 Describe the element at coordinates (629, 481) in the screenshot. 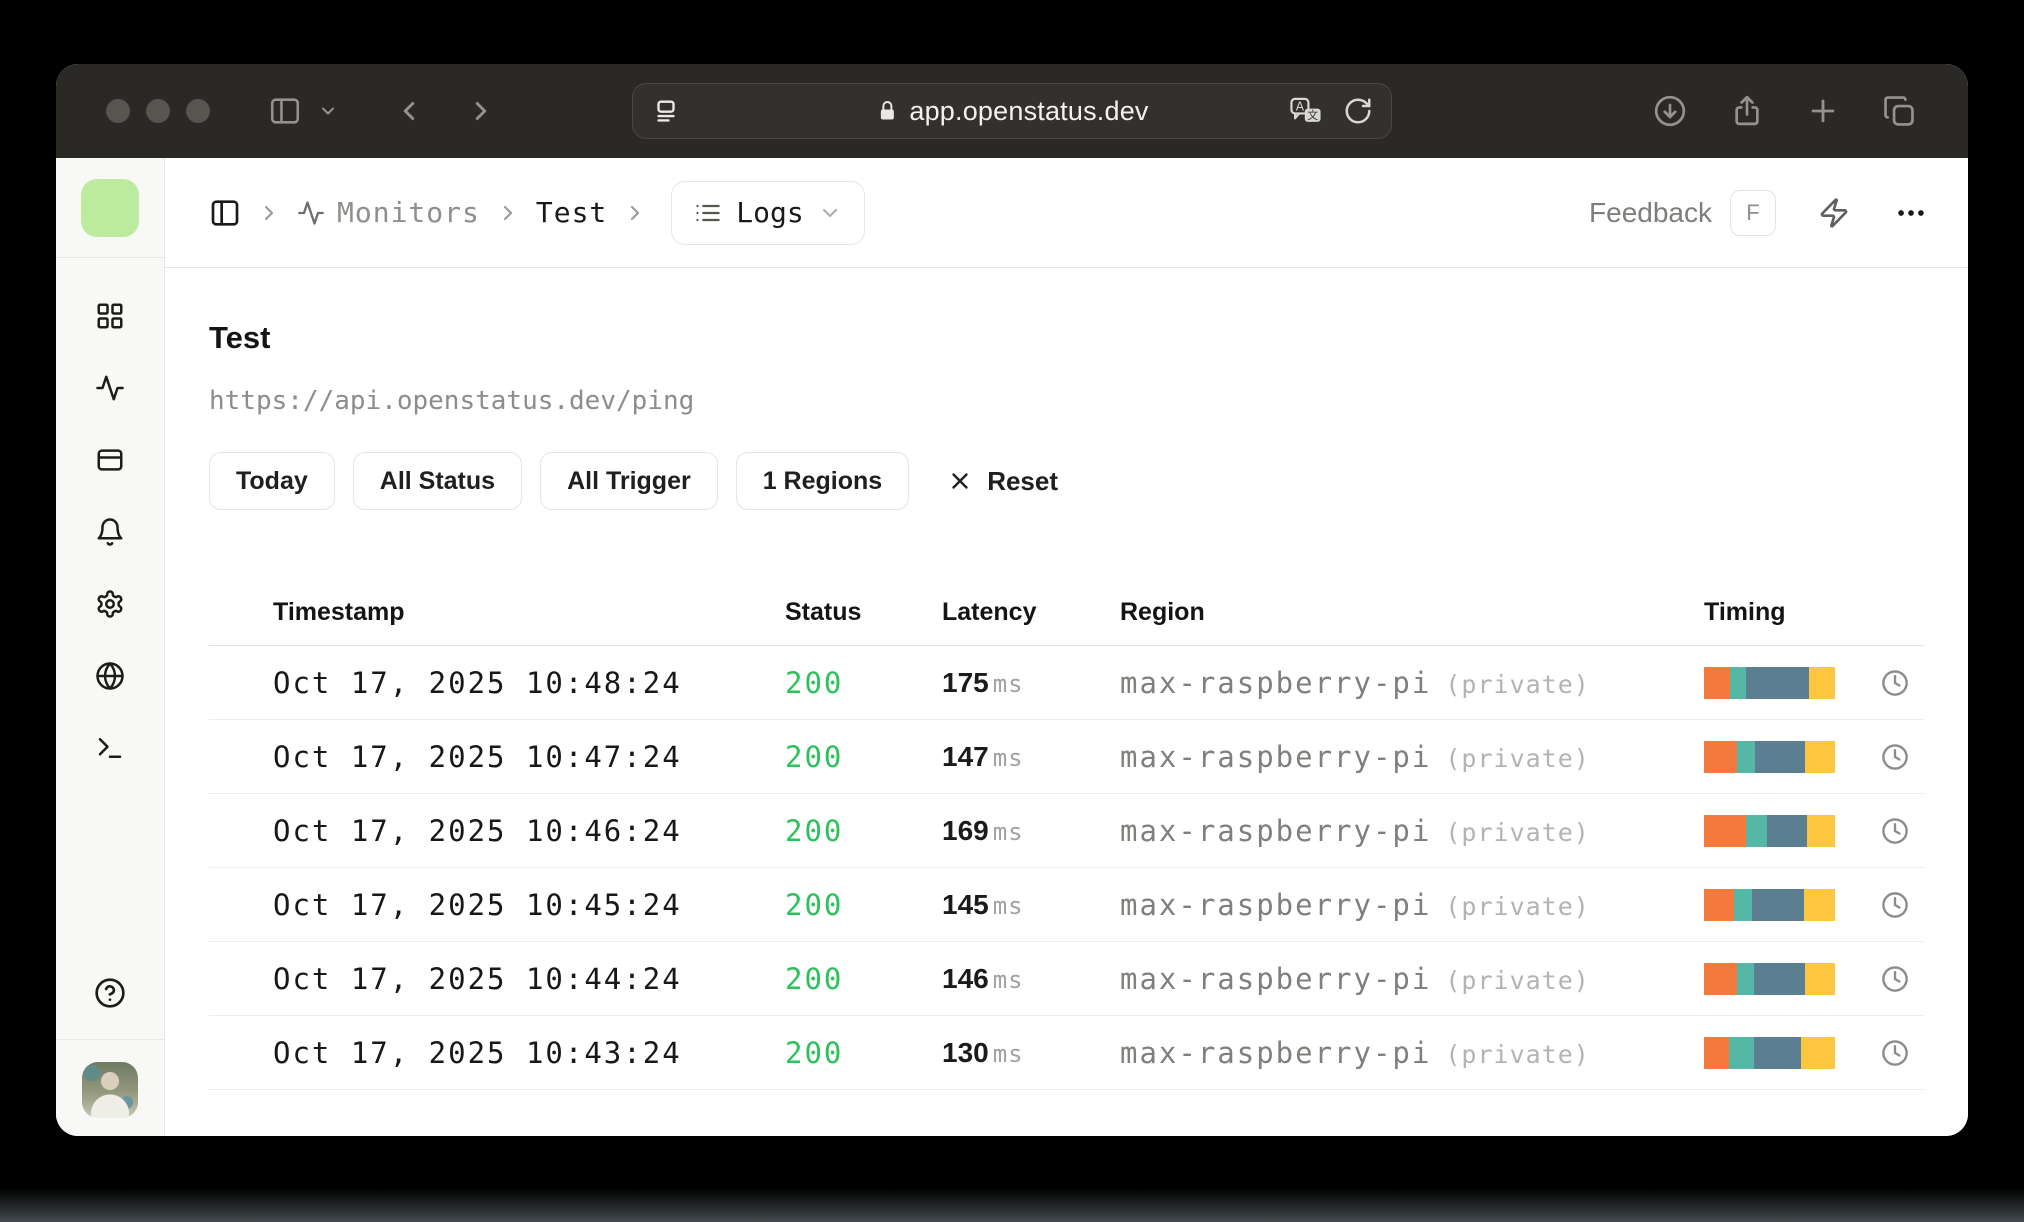

I see `filter-trigger-button: All Trigger` at that location.